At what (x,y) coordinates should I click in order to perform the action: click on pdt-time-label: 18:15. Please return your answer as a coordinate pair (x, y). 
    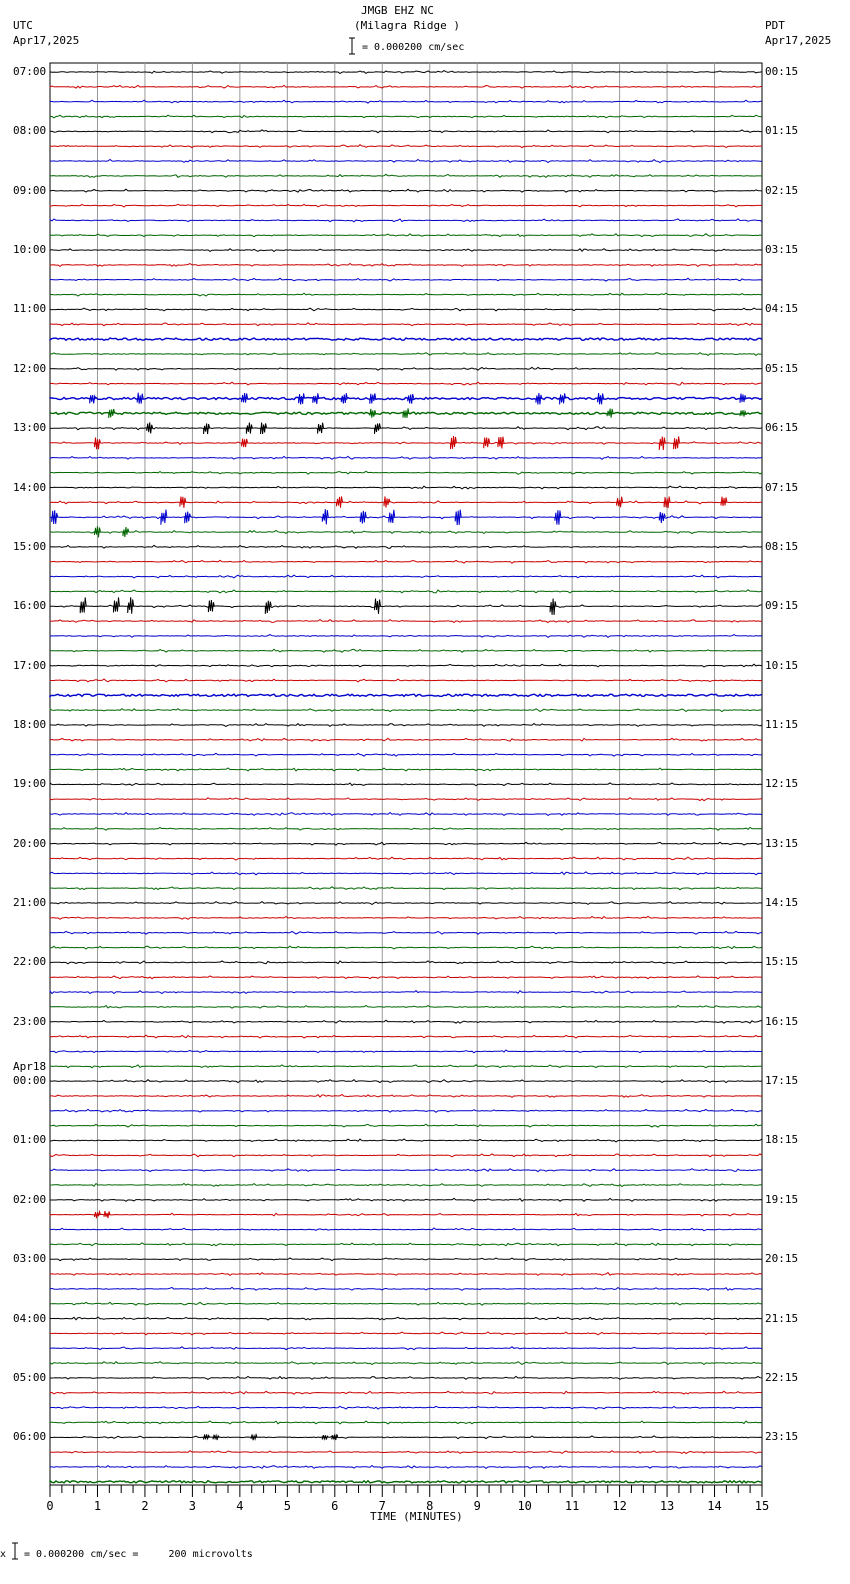
    Looking at the image, I should click on (782, 1140).